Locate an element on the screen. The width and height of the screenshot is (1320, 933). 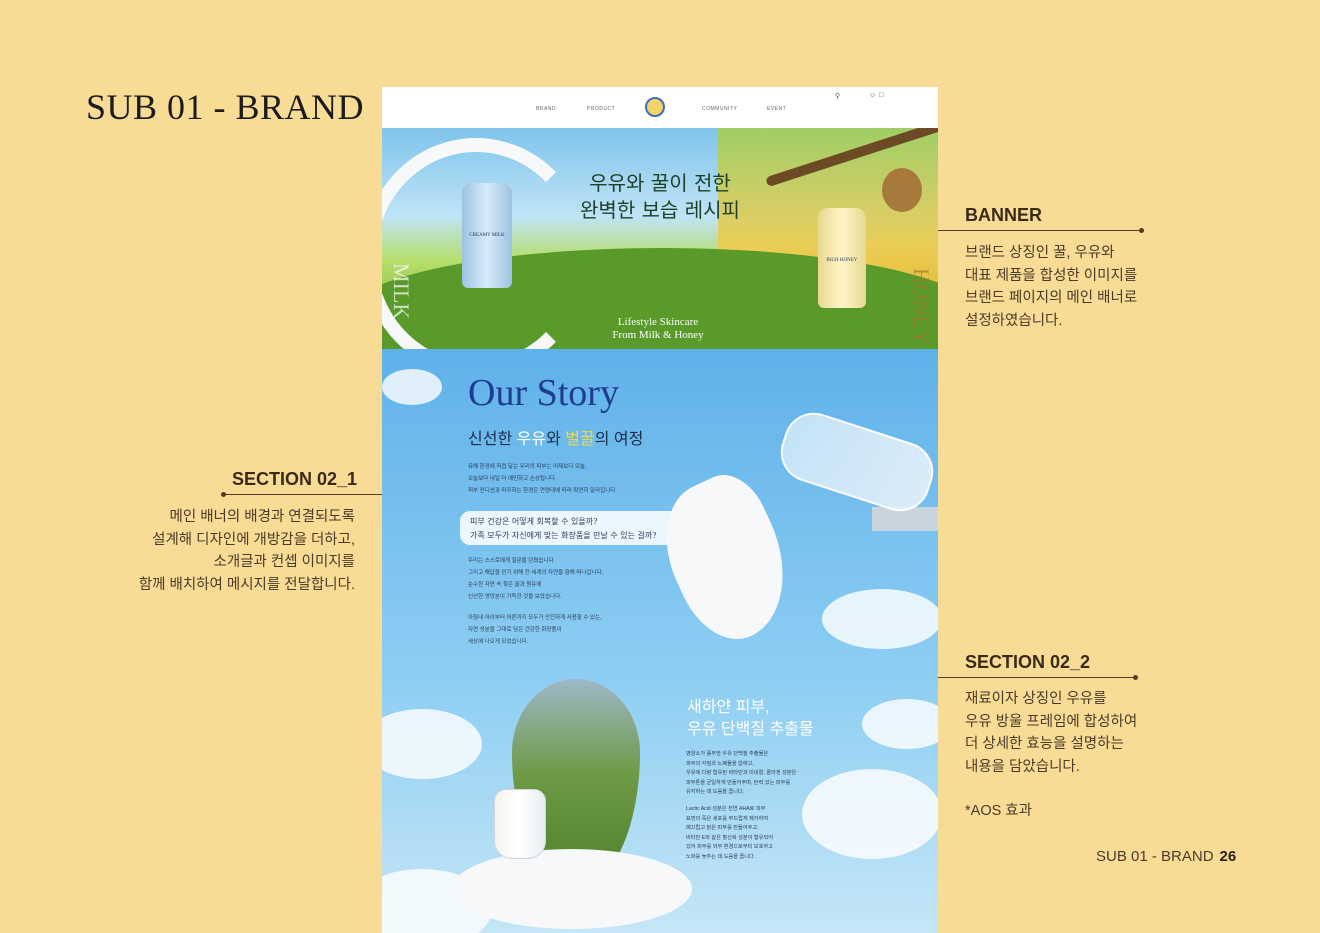
subtitle-part: 와 is located at coordinates (556, 439).